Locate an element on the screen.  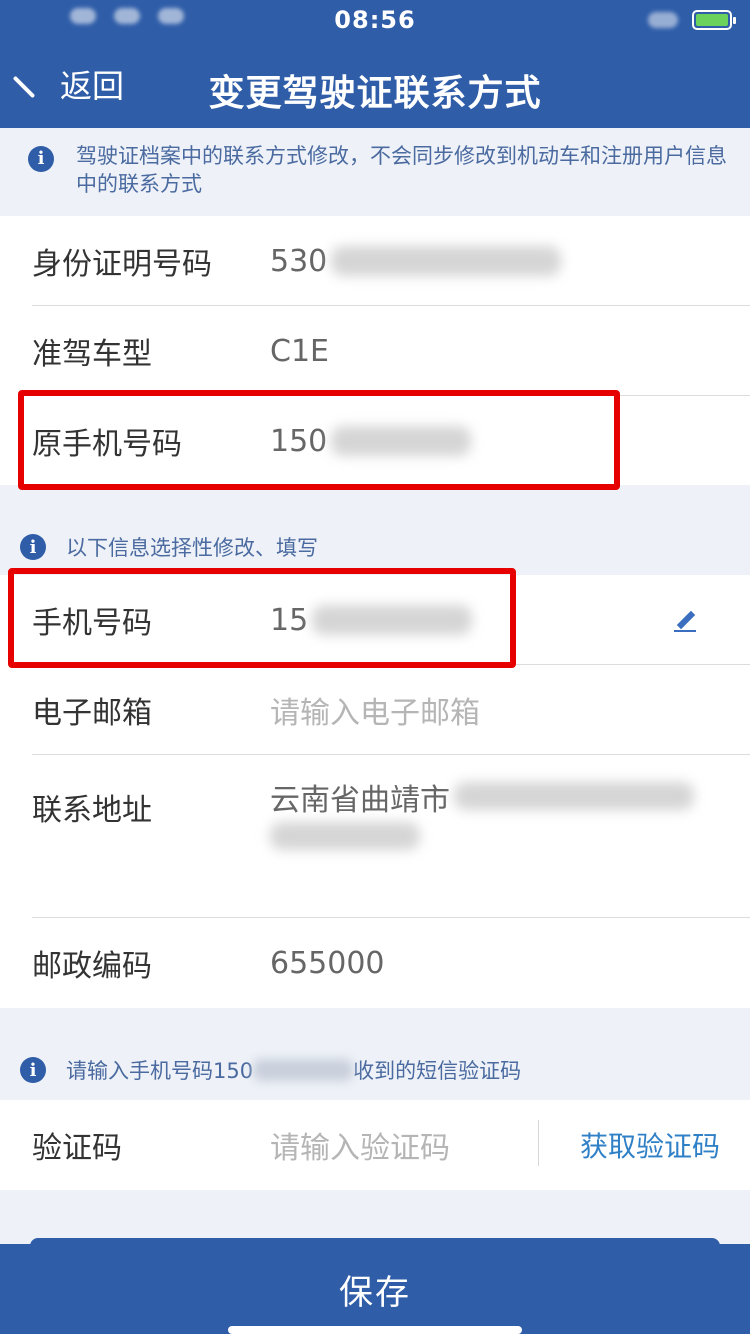
optional-notice-text: 以下信息选择性修改、填写 is located at coordinates (192, 548).